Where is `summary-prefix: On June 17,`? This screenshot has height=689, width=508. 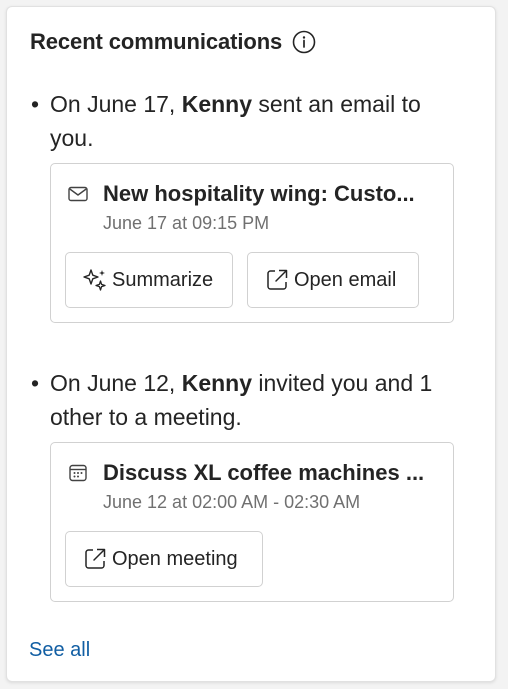 summary-prefix: On June 17, is located at coordinates (116, 104).